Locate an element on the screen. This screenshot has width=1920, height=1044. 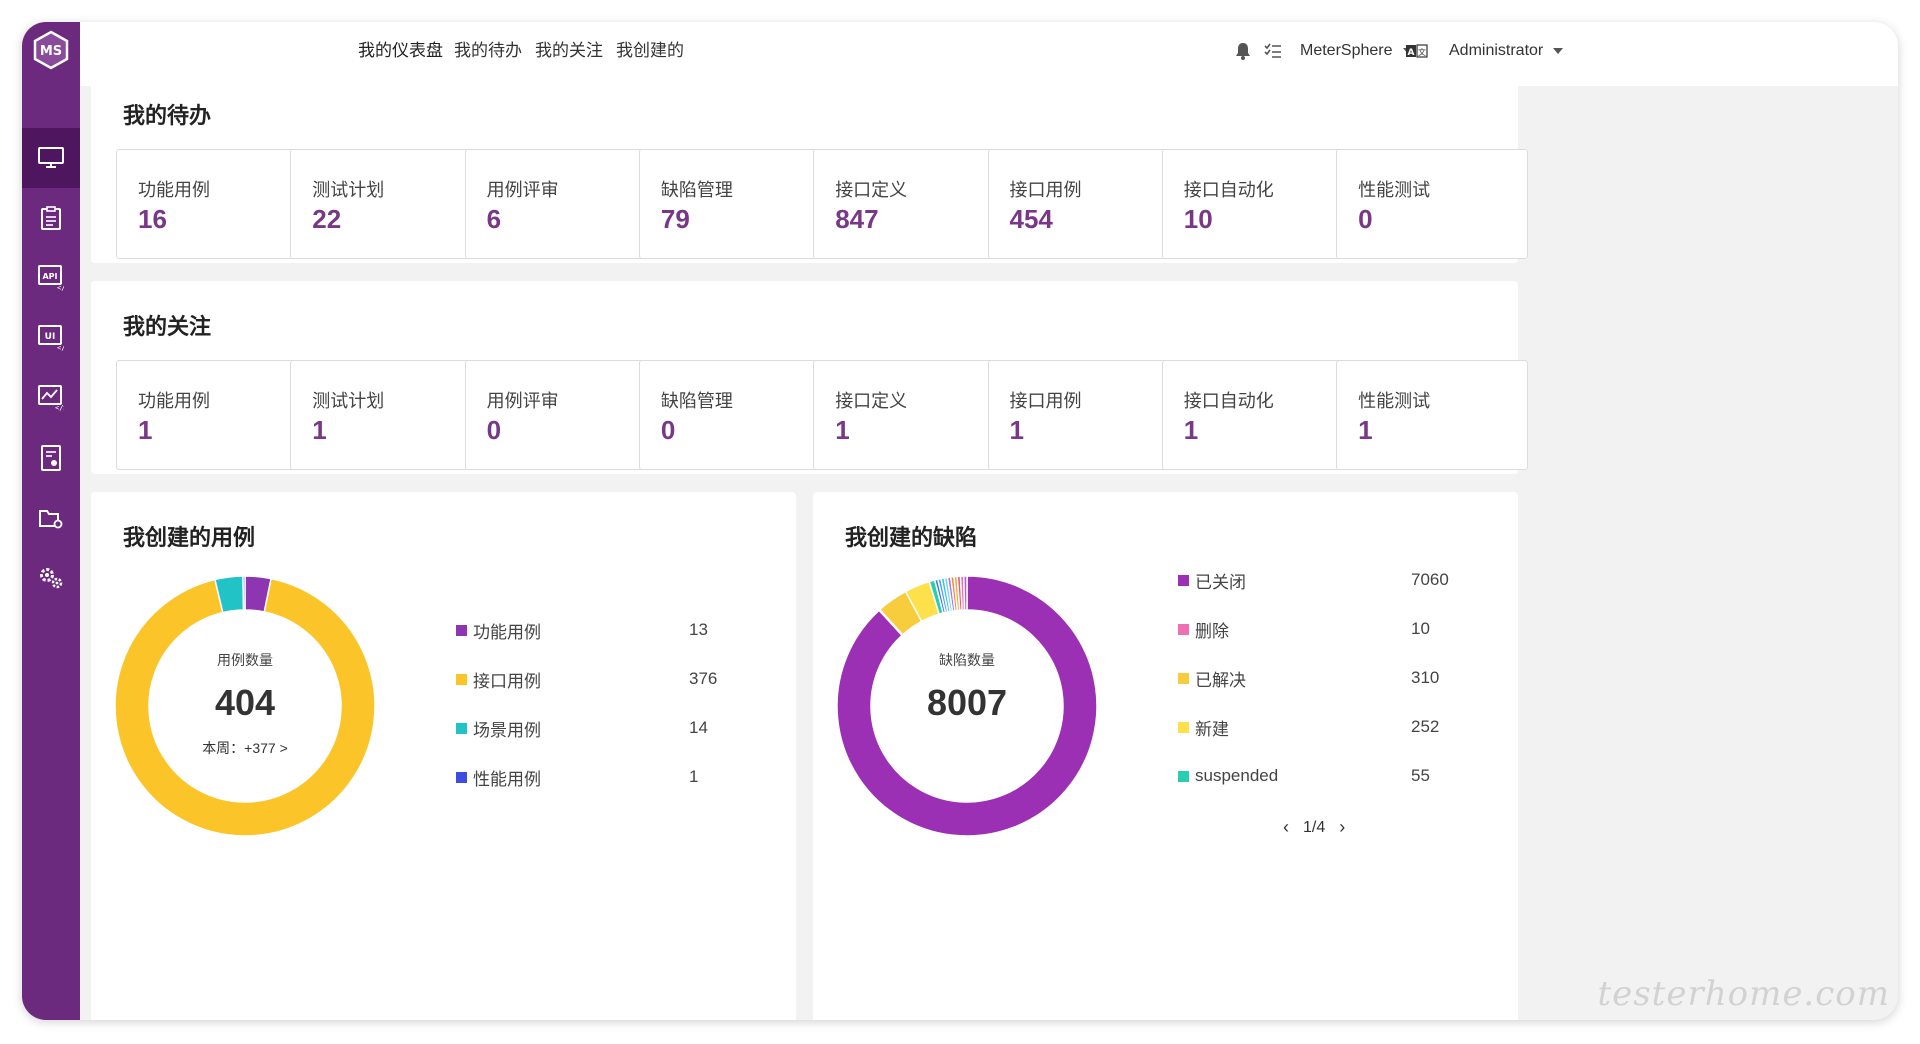
project-folder-icon is located at coordinates (51, 519).